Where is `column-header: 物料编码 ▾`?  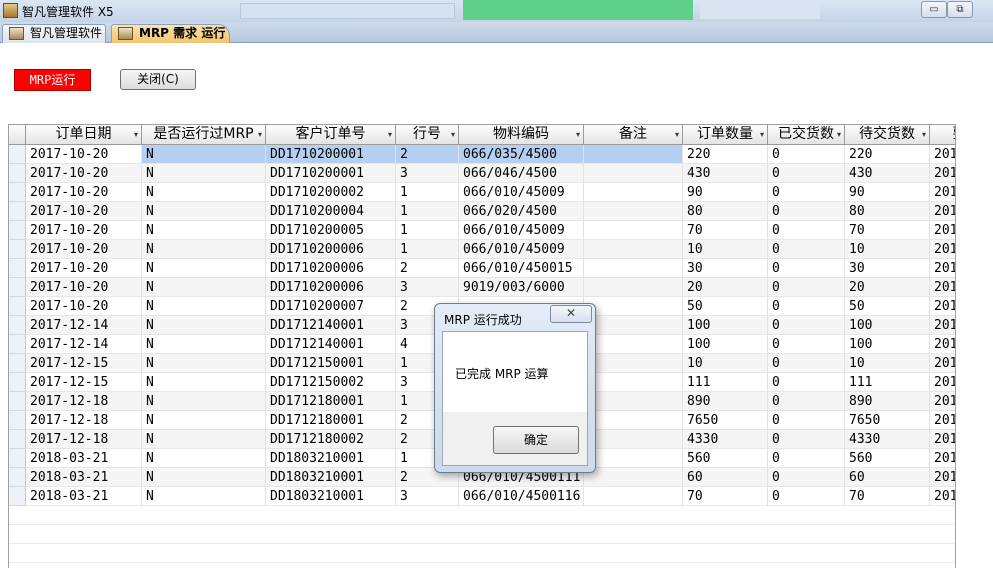 column-header: 物料编码 ▾ is located at coordinates (521, 135).